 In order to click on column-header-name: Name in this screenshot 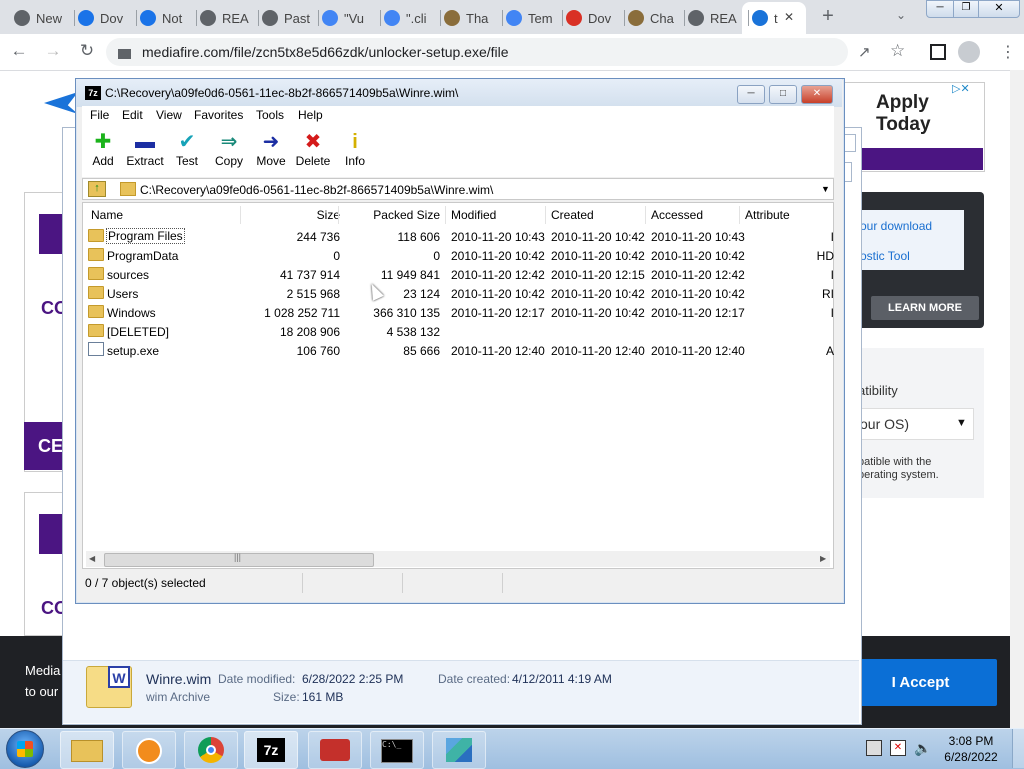, I will do `click(166, 215)`.